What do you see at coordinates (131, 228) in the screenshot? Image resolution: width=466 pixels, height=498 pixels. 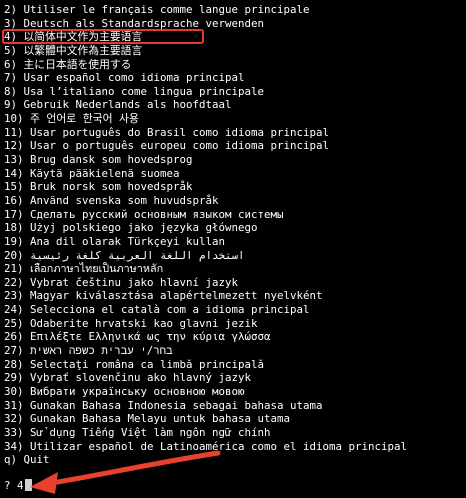 I see `language-option: 18) Użyj polskiego jako języka głównego` at bounding box center [131, 228].